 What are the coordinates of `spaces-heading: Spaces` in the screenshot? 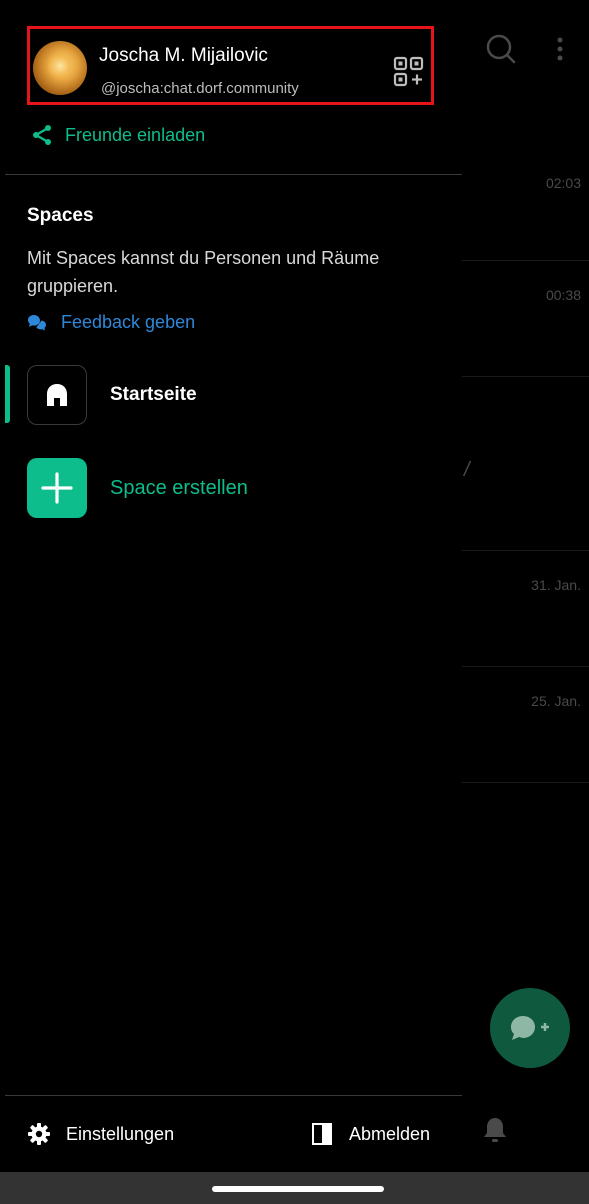 It's located at (60, 215).